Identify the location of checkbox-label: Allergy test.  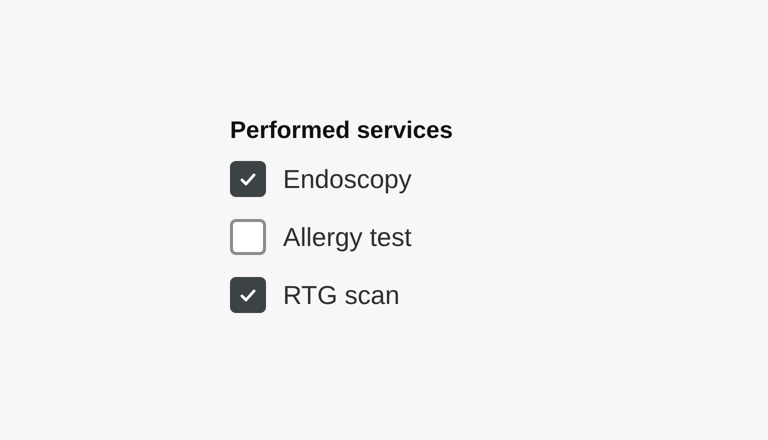
(347, 237).